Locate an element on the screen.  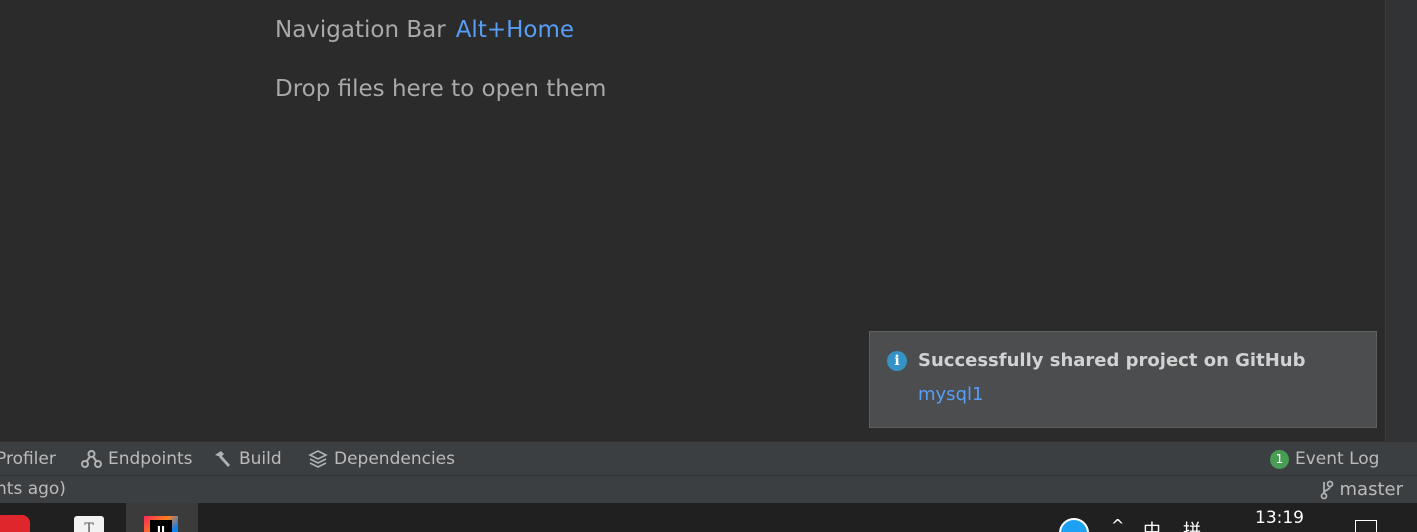
tool-window-build: Build is located at coordinates (247, 459).